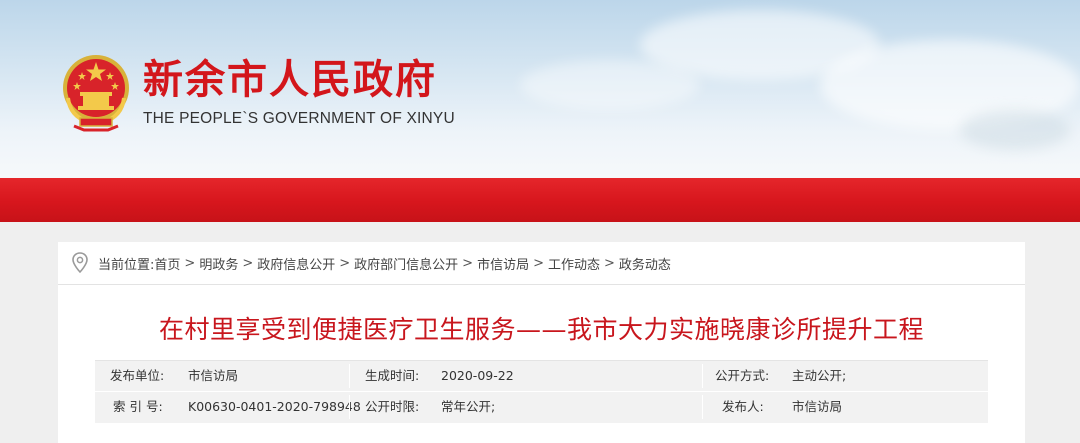  What do you see at coordinates (743, 406) in the screenshot?
I see `publisher-label: 发布人:` at bounding box center [743, 406].